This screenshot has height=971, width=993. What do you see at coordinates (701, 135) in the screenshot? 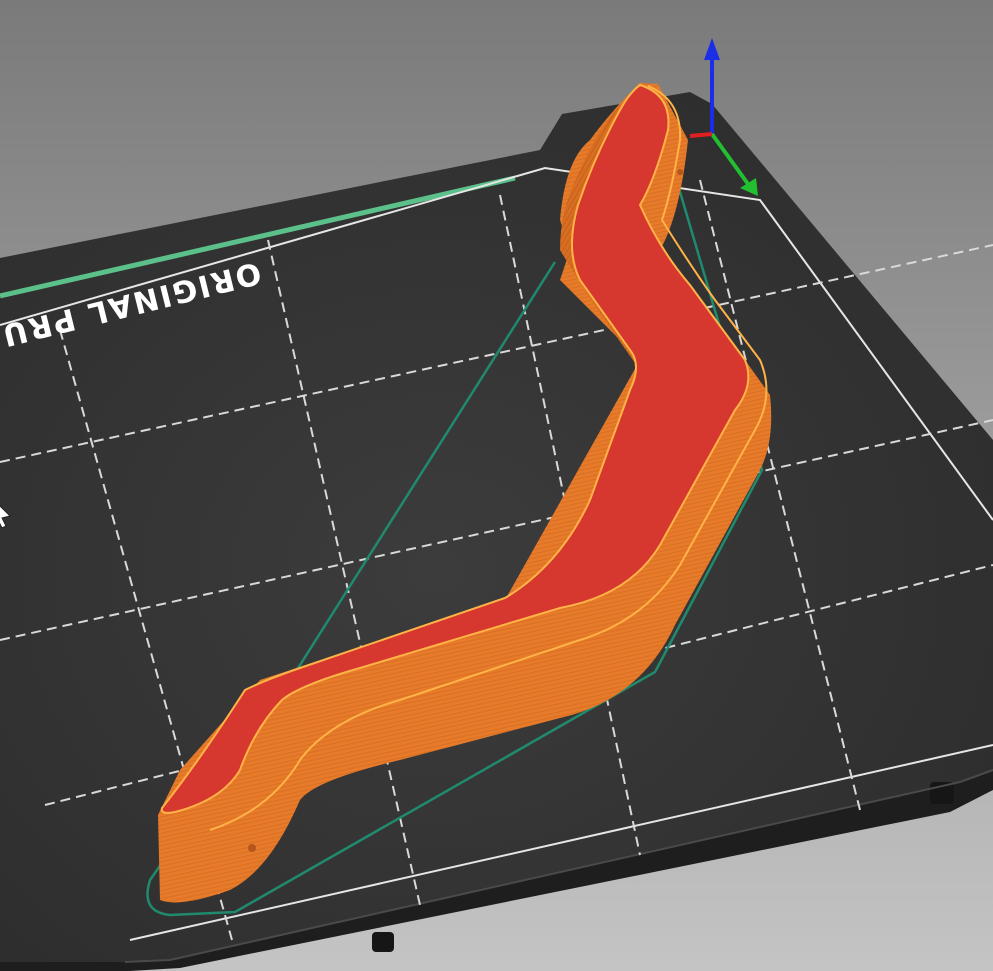
I see `x-axis` at bounding box center [701, 135].